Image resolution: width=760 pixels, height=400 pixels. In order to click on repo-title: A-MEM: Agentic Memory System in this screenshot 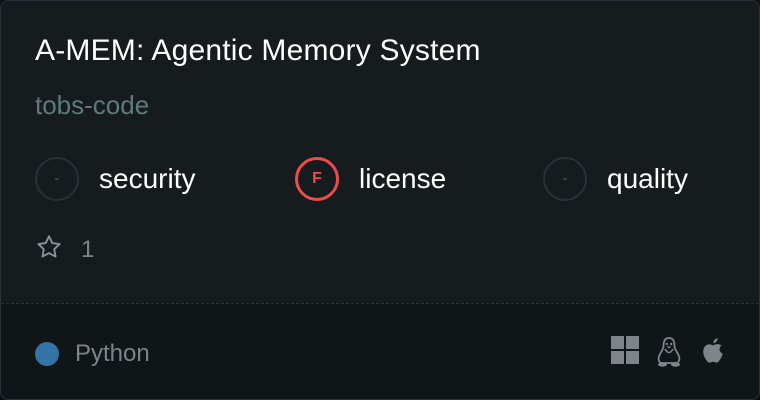, I will do `click(258, 51)`.